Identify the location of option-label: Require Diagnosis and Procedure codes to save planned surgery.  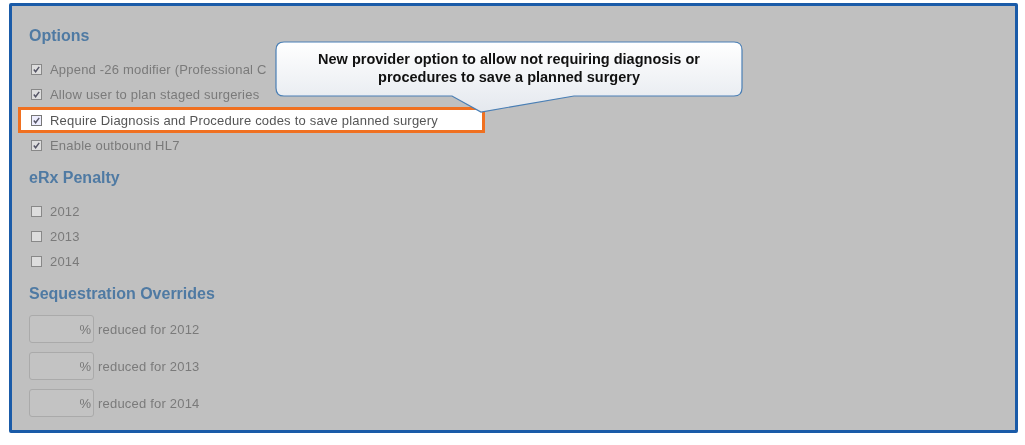
(244, 120).